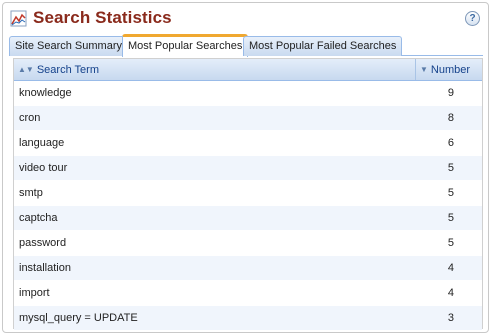  I want to click on table-row: smtp 5, so click(248, 193).